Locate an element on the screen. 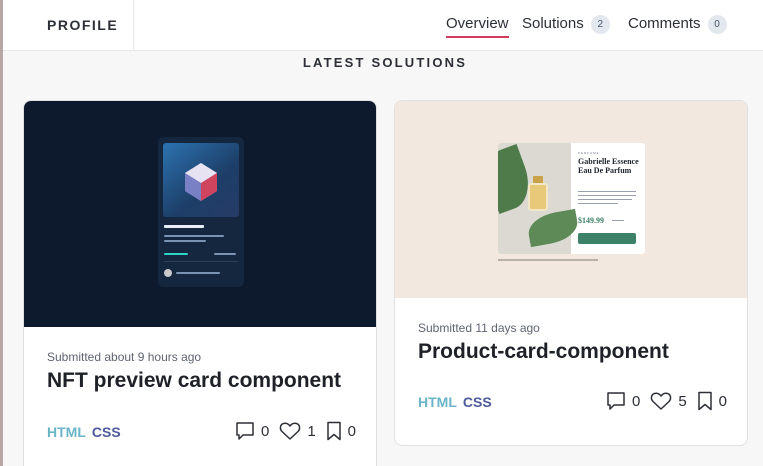  nft-avatar is located at coordinates (168, 273).